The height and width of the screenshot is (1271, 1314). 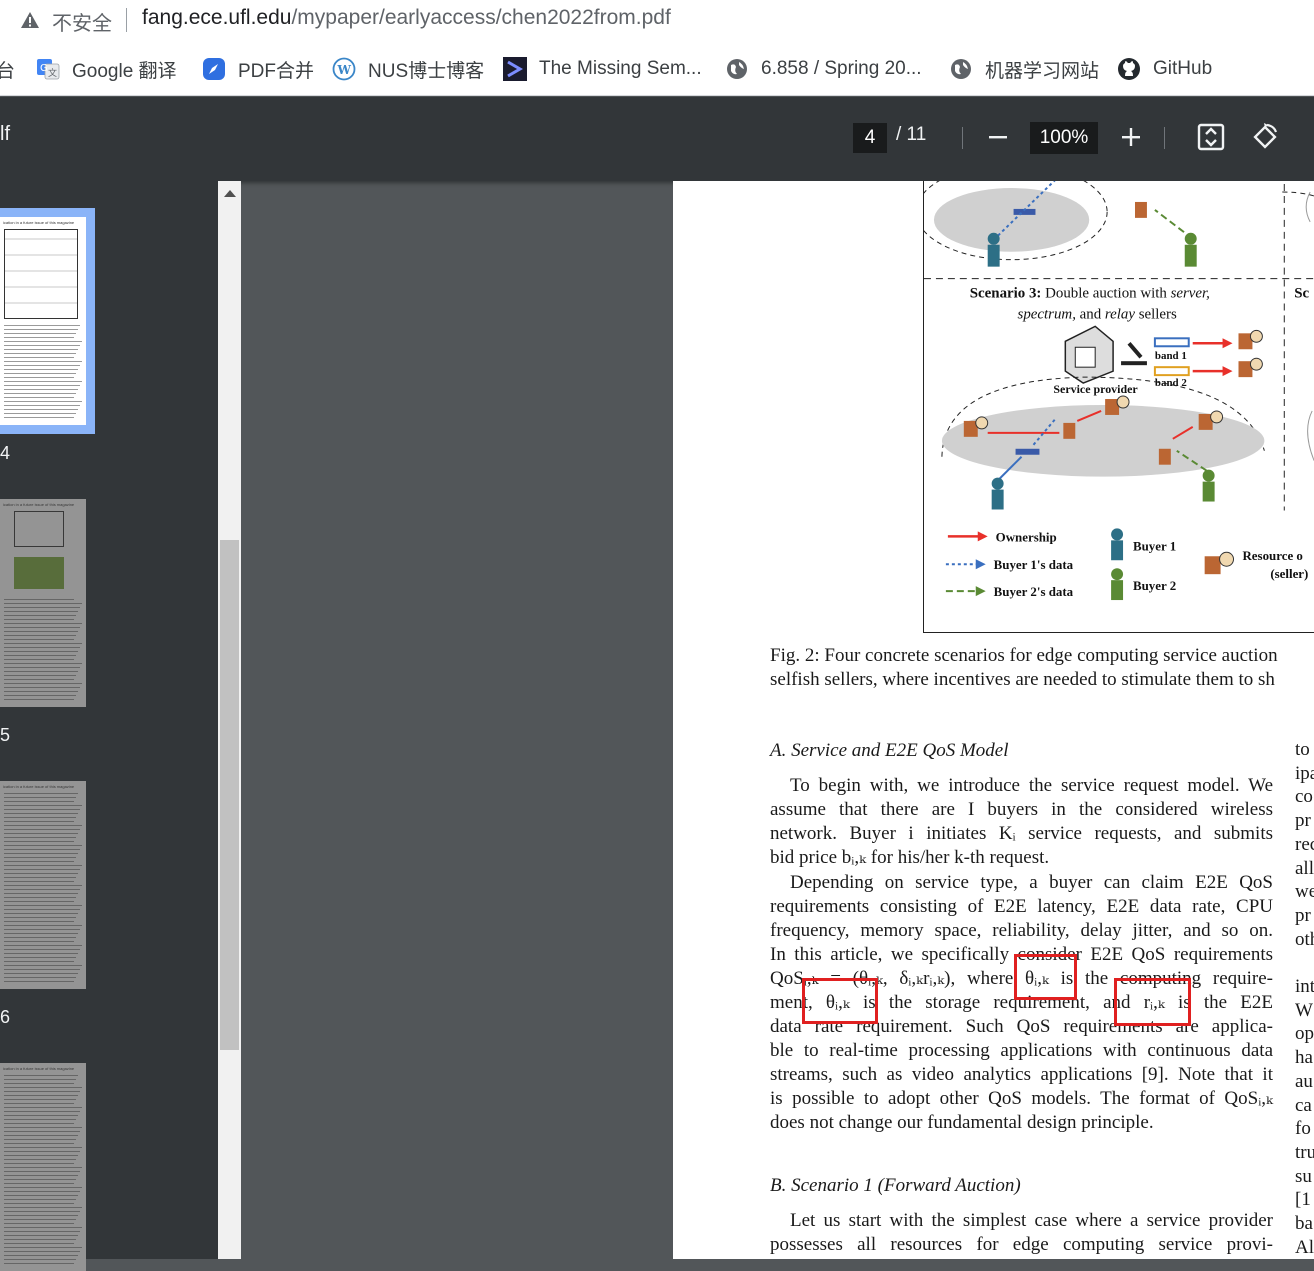 What do you see at coordinates (515, 69) in the screenshot?
I see `terminal-icon` at bounding box center [515, 69].